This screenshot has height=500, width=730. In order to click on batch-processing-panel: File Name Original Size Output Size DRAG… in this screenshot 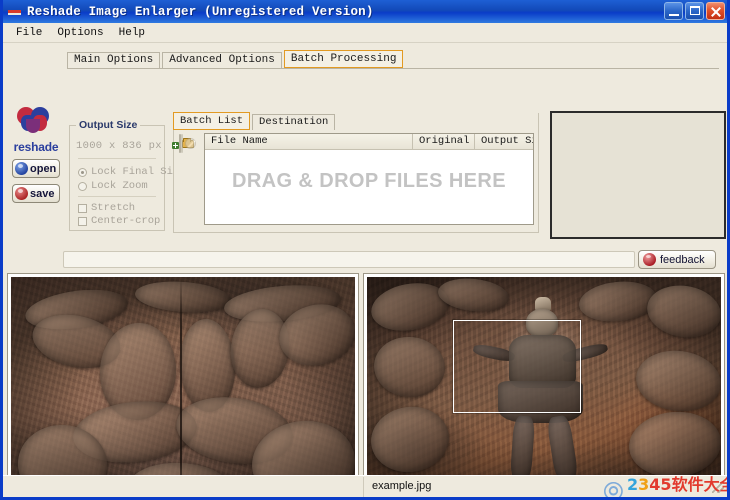, I will do `click(355, 173)`.